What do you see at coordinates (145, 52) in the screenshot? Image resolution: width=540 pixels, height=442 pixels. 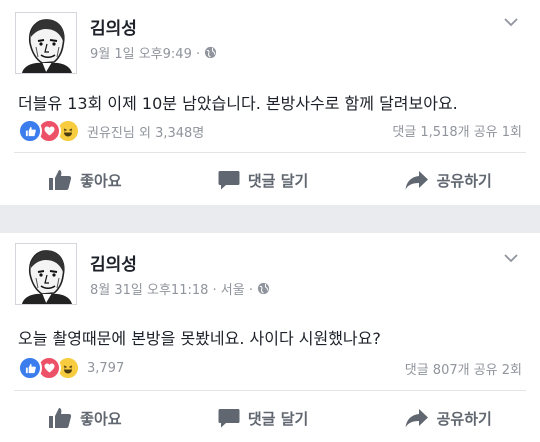 I see `post-timestamp: 9월 1일 오후9:49 ·` at bounding box center [145, 52].